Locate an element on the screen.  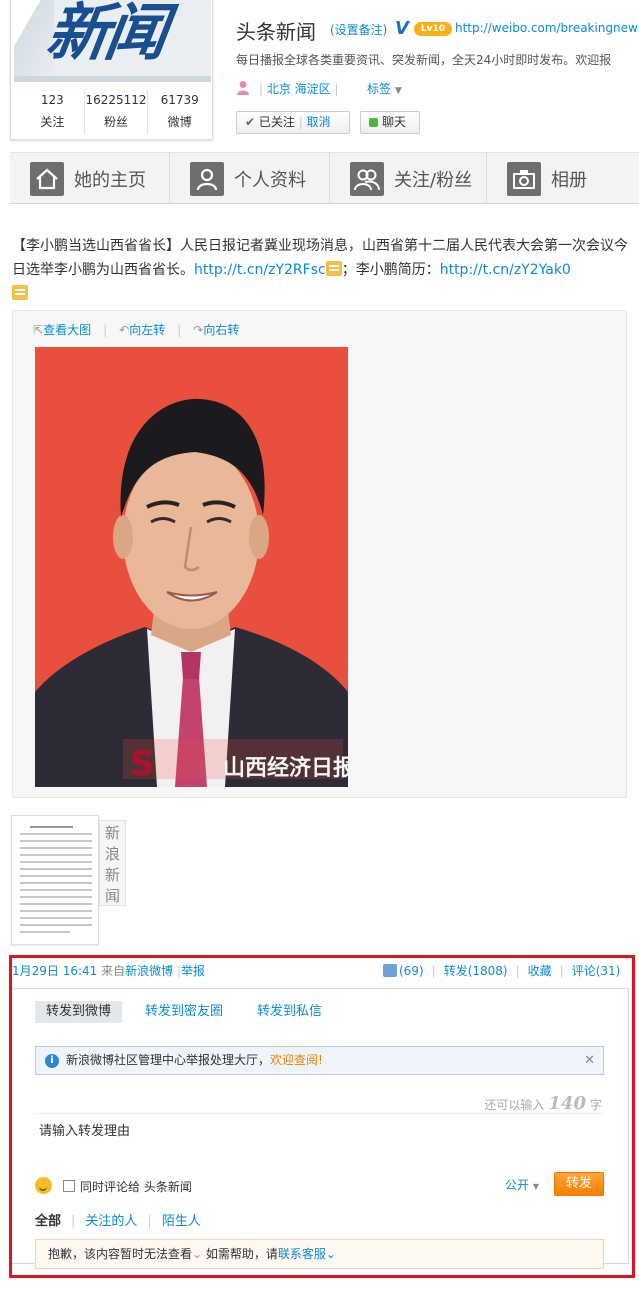
profile-stats: 123 关注 16225112 粉丝 61739 微博 is located at coordinates (116, 112).